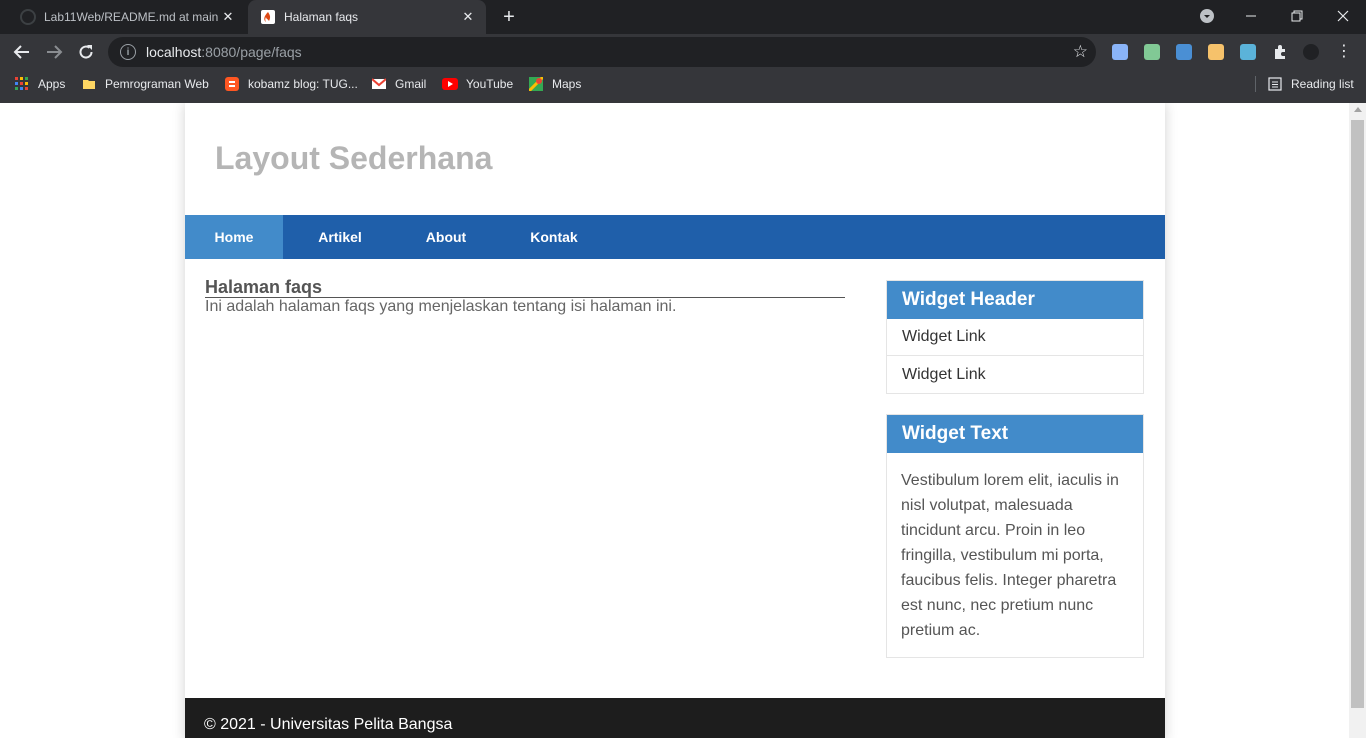 This screenshot has width=1366, height=738. I want to click on bookmark-pemrograman-web: Pemrograman Web, so click(145, 84).